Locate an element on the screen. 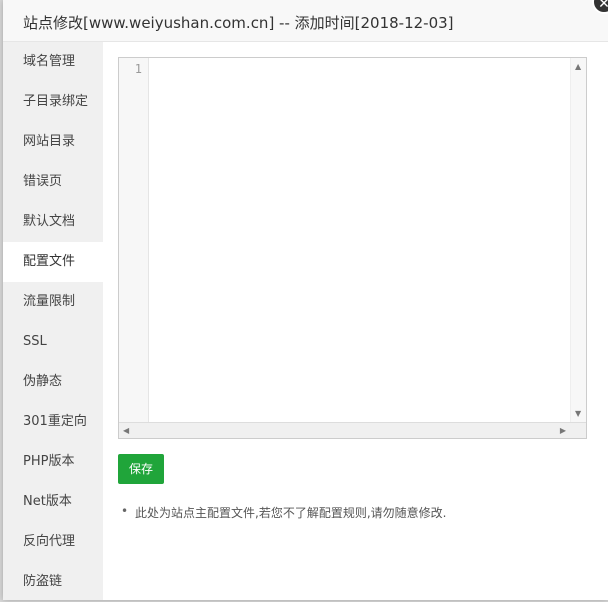  sidebar-item-config-file: 配置文件 is located at coordinates (53, 262).